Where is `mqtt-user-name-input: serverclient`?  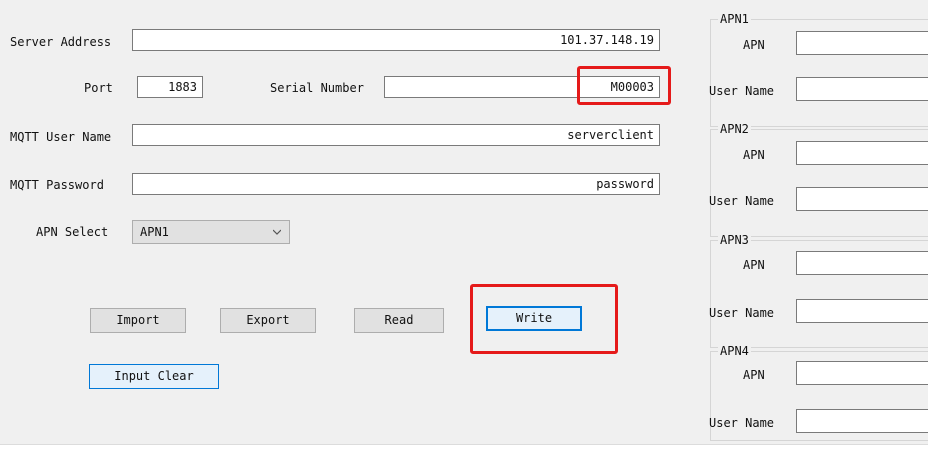 mqtt-user-name-input: serverclient is located at coordinates (396, 135).